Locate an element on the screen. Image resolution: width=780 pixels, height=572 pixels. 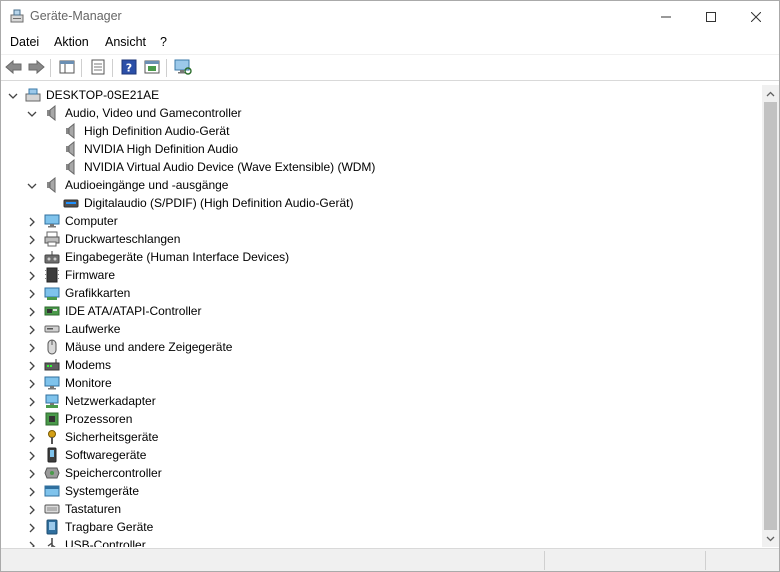
back-button is located at coordinates (14, 68).